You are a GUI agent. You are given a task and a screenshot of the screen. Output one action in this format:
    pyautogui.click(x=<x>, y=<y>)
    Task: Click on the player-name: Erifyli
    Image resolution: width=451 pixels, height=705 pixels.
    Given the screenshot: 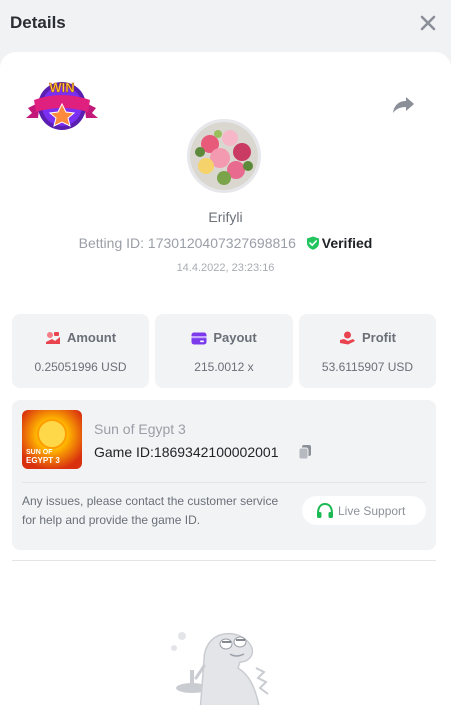 What is the action you would take?
    pyautogui.click(x=225, y=217)
    